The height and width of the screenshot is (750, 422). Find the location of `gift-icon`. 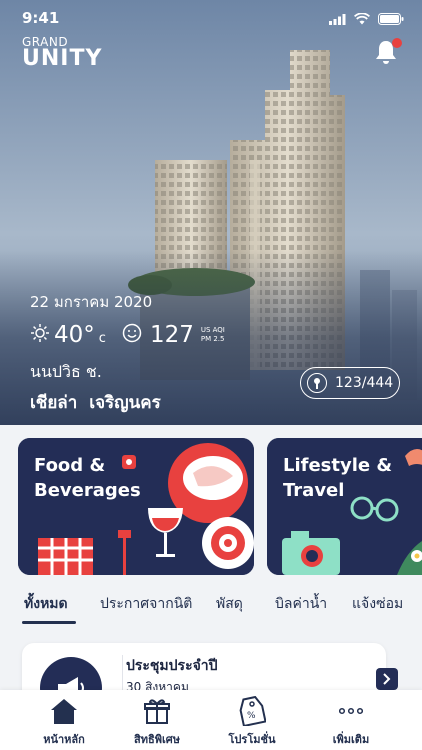

gift-icon is located at coordinates (157, 711).